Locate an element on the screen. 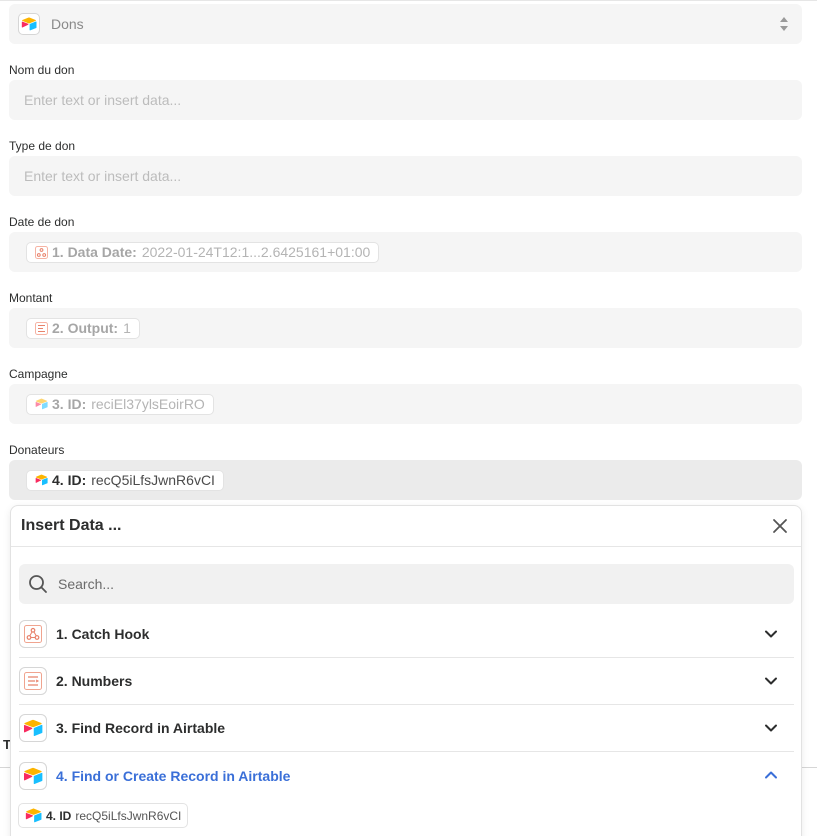 Image resolution: width=817 pixels, height=836 pixels. field-montant: 2. Output: 1 is located at coordinates (405, 328).